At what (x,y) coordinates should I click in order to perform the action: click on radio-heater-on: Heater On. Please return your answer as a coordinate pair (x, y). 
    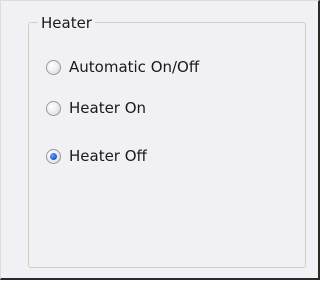
    Looking at the image, I should click on (96, 108).